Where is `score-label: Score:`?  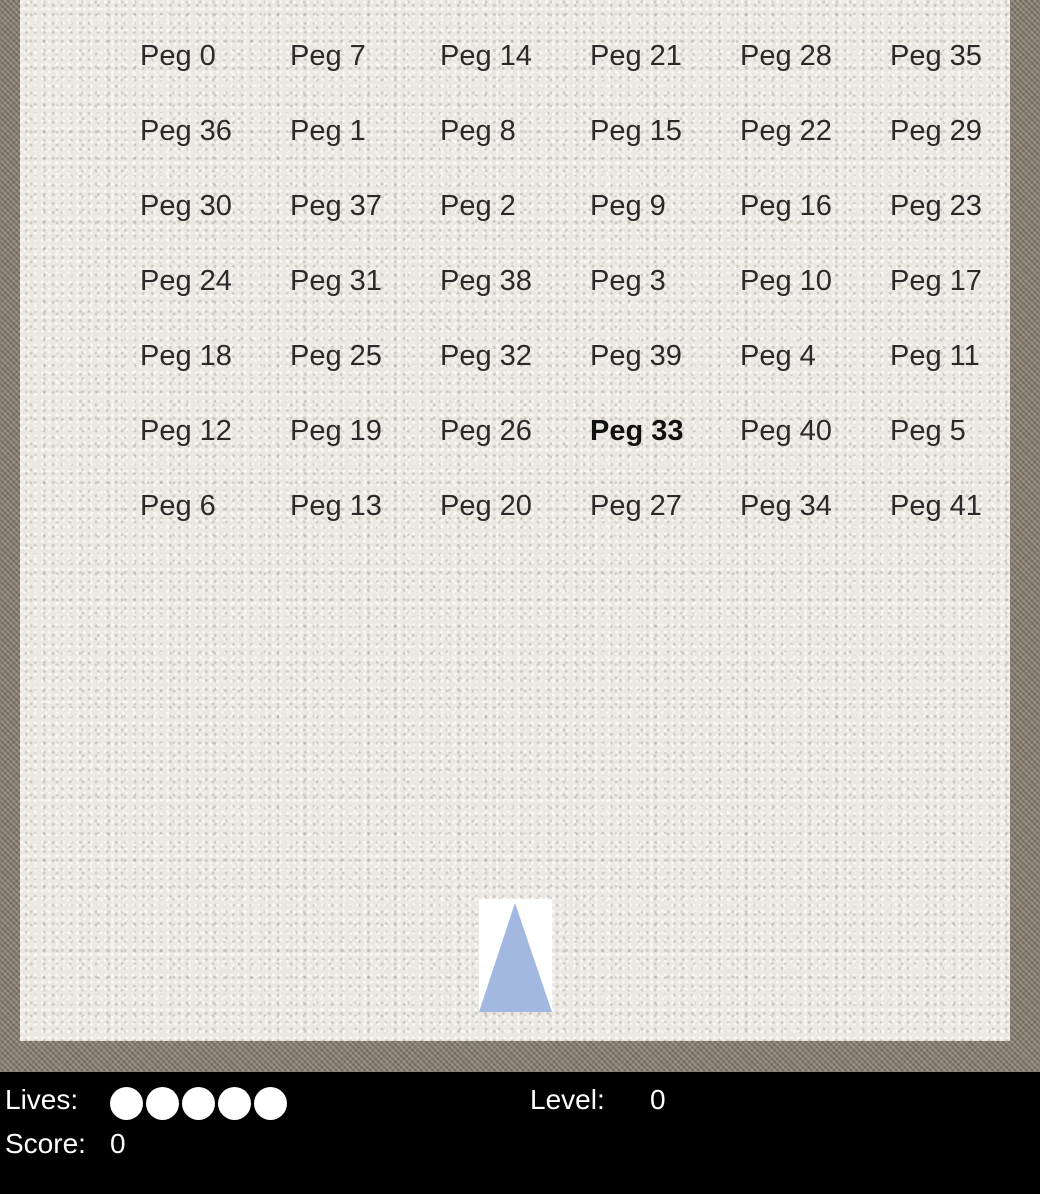 score-label: Score: is located at coordinates (45, 1143).